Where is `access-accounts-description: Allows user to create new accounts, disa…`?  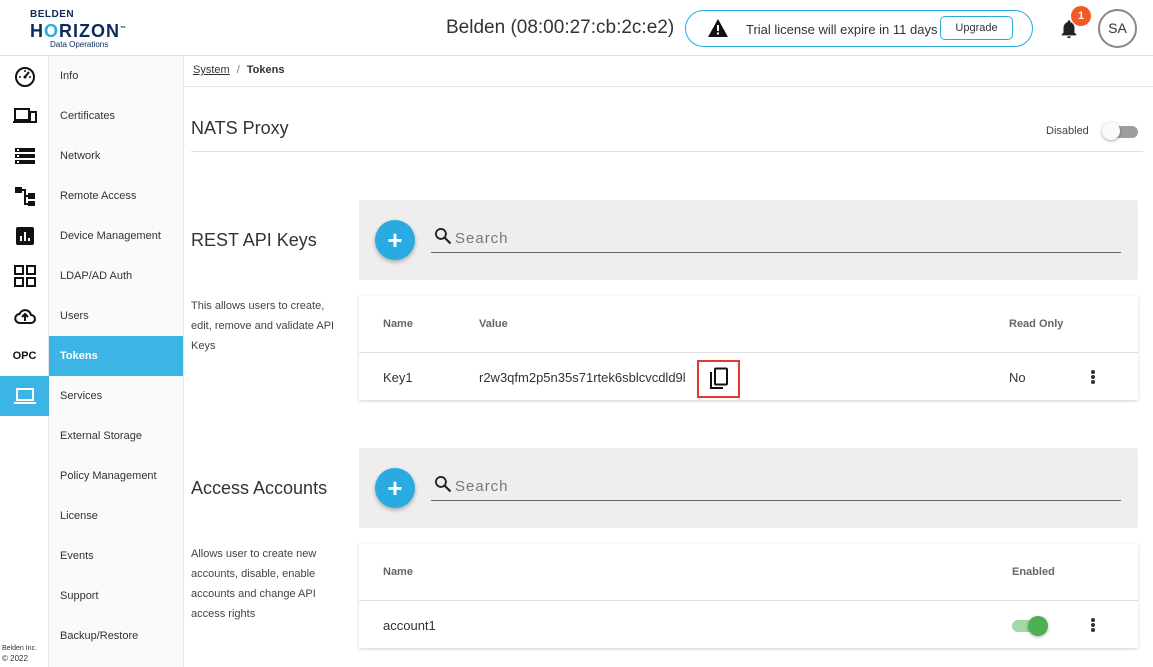
access-accounts-description: Allows user to create new accounts, disa… is located at coordinates (254, 584).